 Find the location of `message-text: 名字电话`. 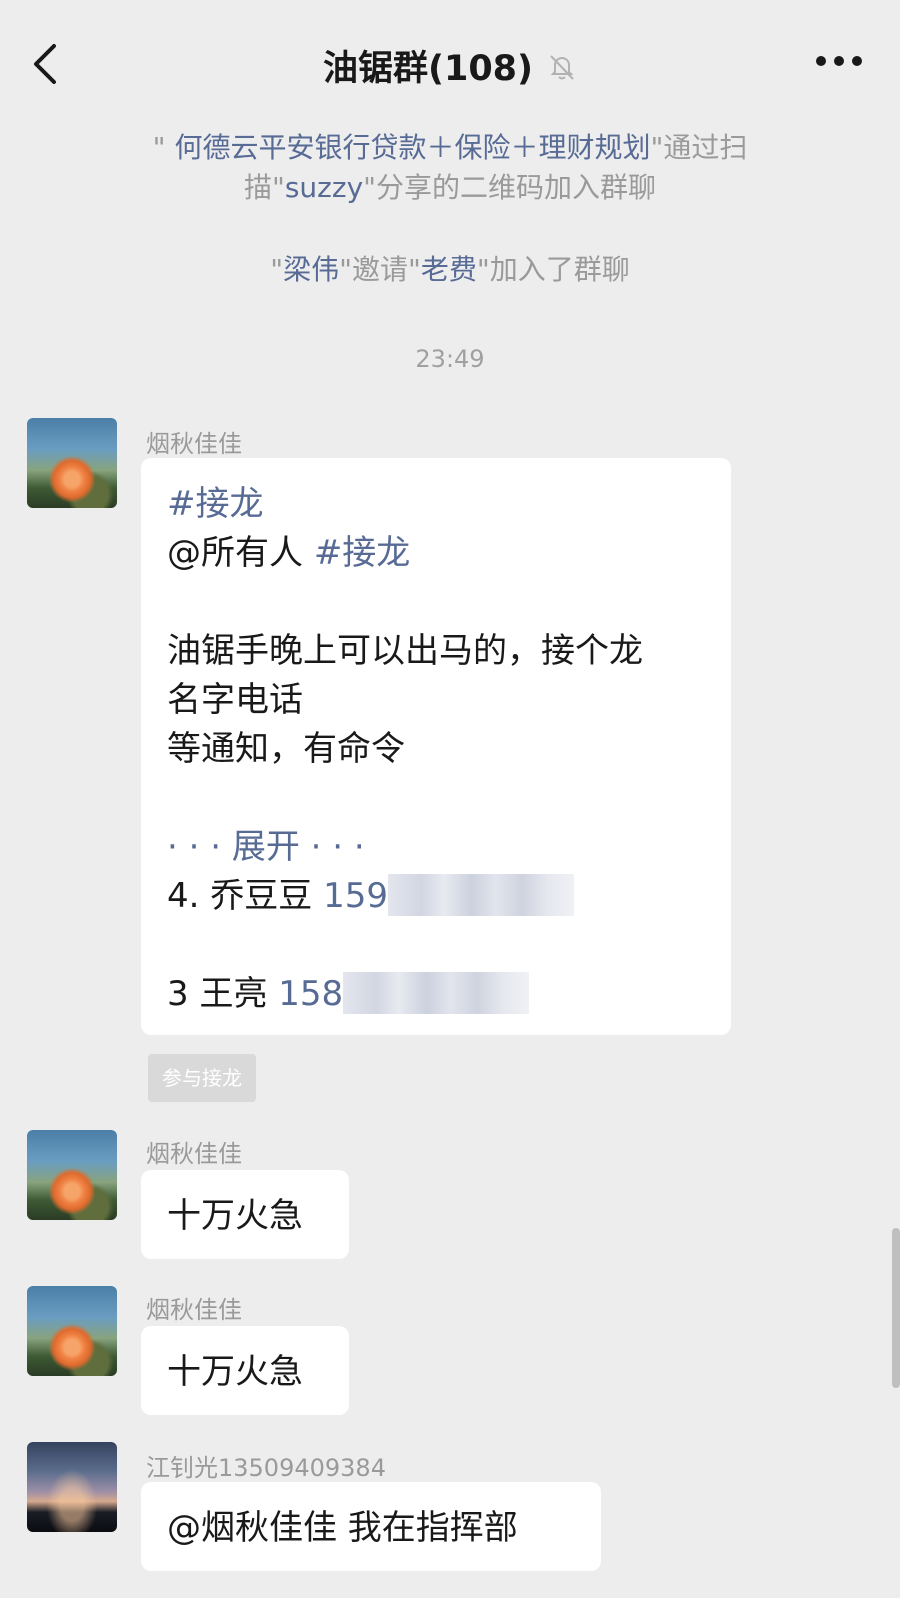

message-text: 名字电话 is located at coordinates (235, 700).